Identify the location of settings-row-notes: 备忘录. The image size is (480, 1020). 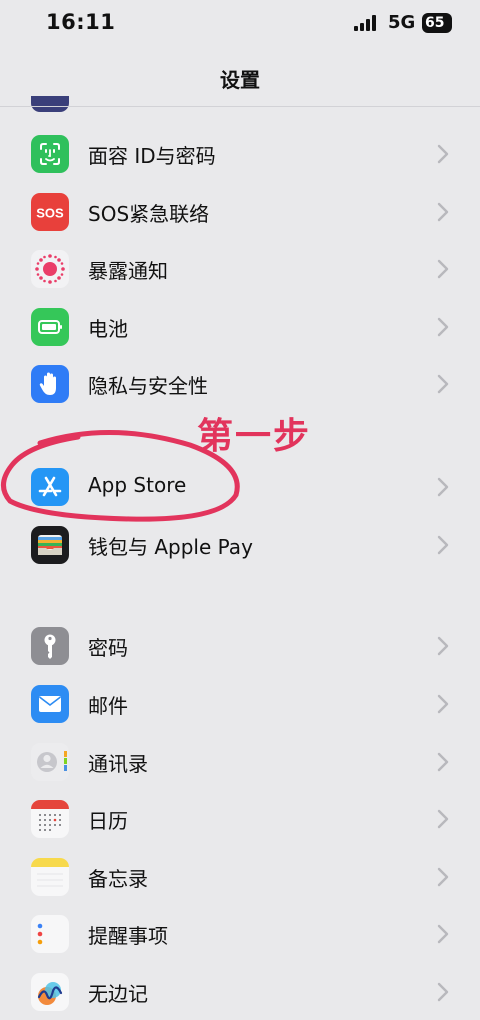
(240, 877).